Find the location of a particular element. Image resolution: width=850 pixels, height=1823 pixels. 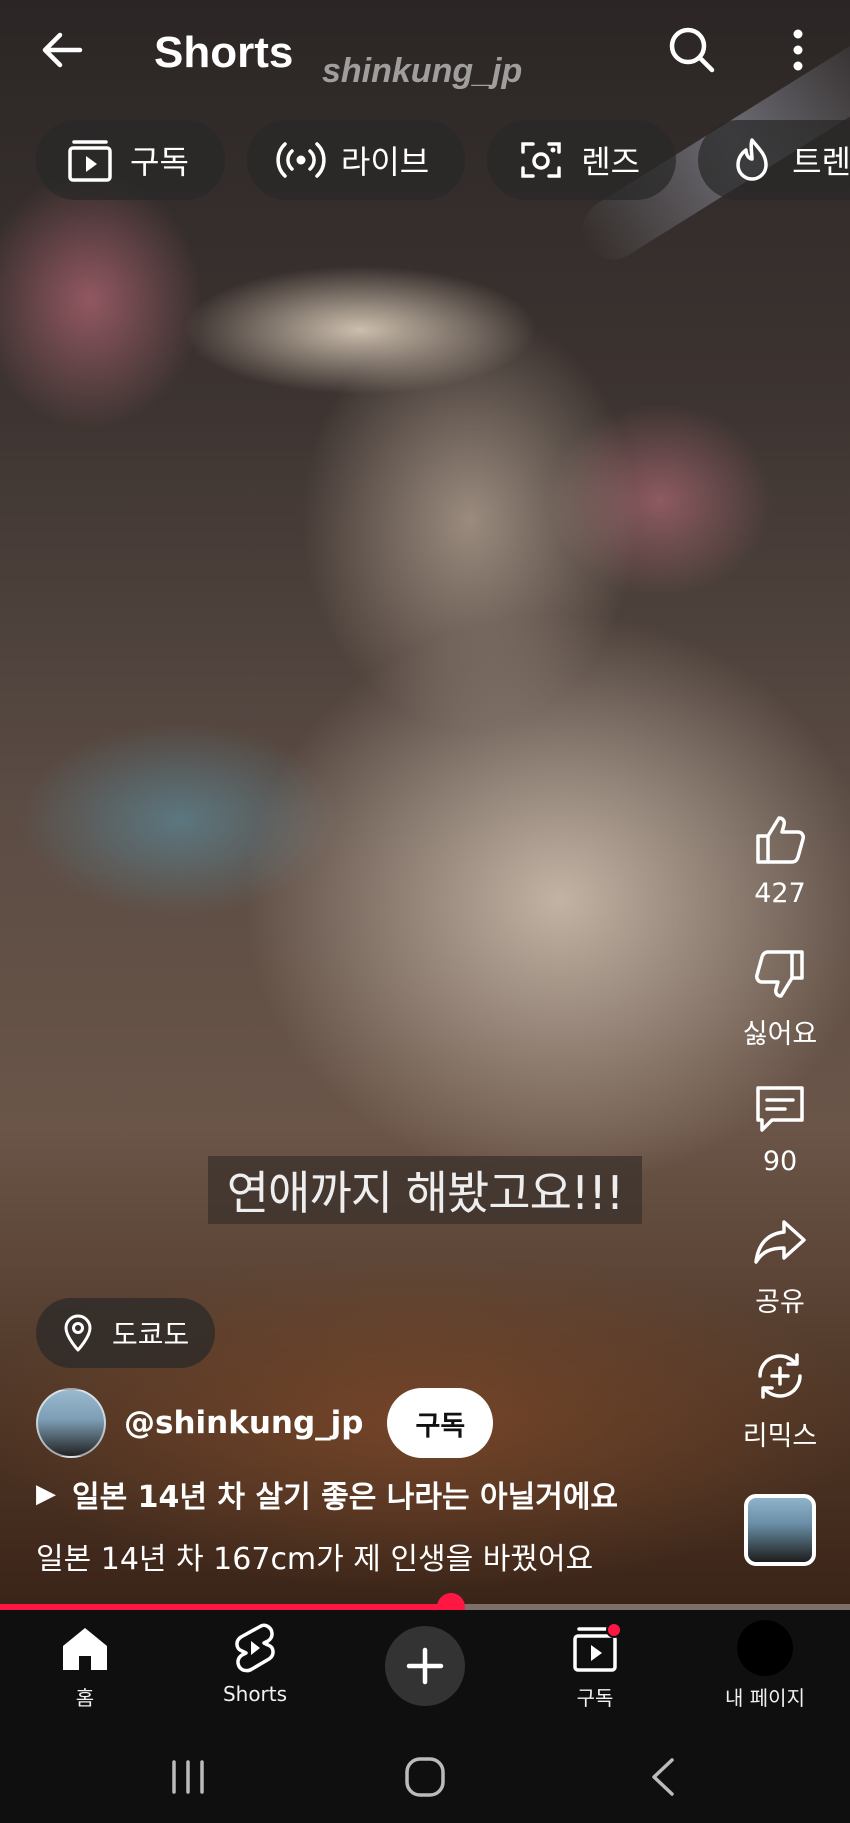

remix-label: 리믹스 is located at coordinates (780, 1436).